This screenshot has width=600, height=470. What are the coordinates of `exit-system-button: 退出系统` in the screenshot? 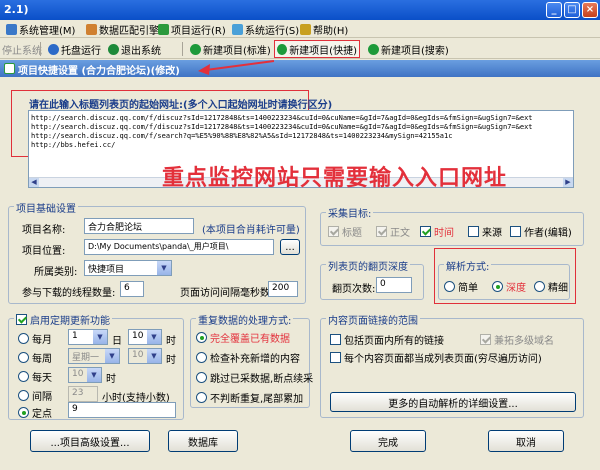 It's located at (134, 49).